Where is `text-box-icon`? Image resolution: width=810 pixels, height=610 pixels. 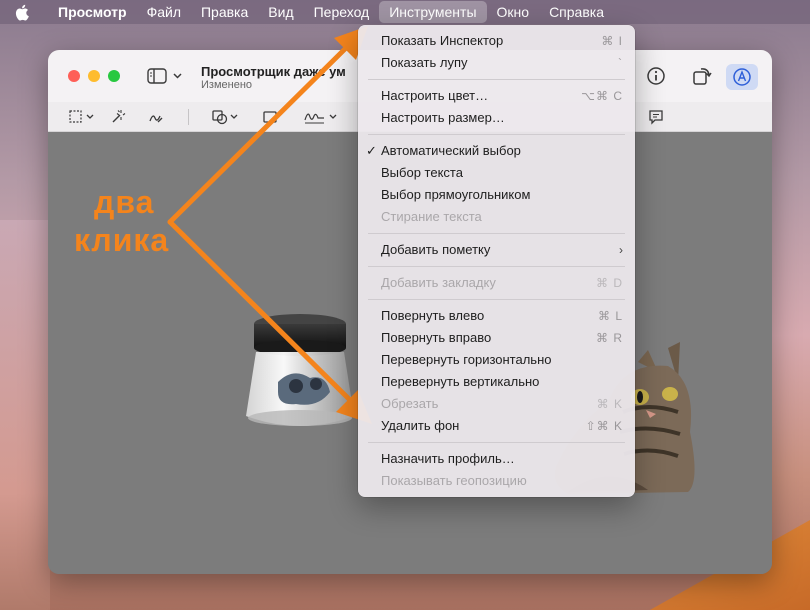
text-box-icon is located at coordinates (270, 117).